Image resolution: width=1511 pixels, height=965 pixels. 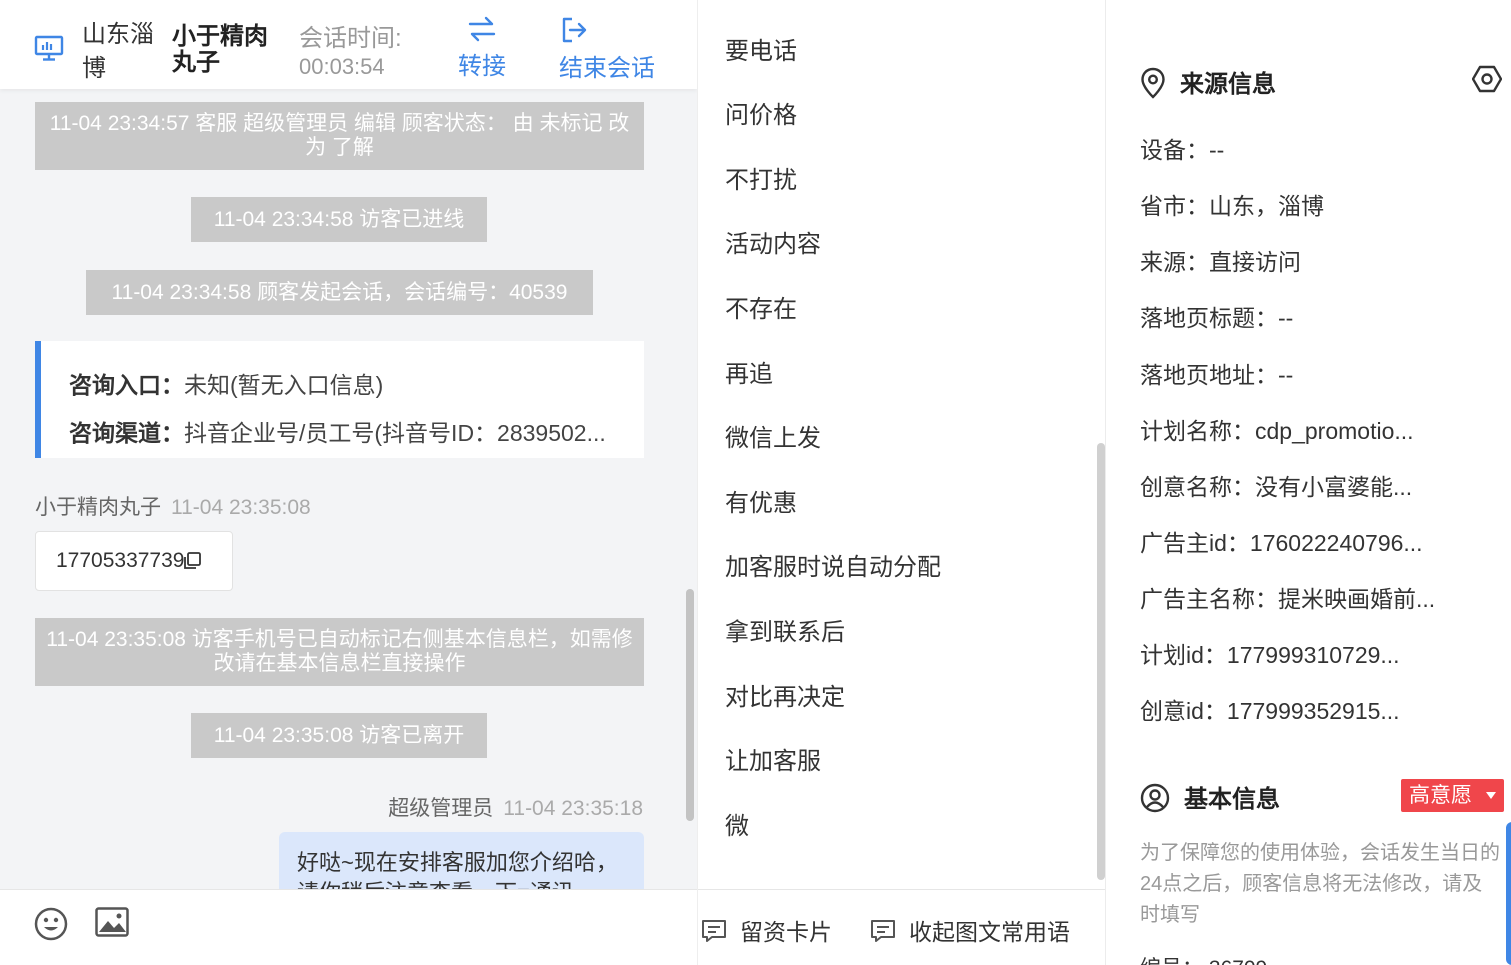 I want to click on message-icon, so click(x=883, y=930).